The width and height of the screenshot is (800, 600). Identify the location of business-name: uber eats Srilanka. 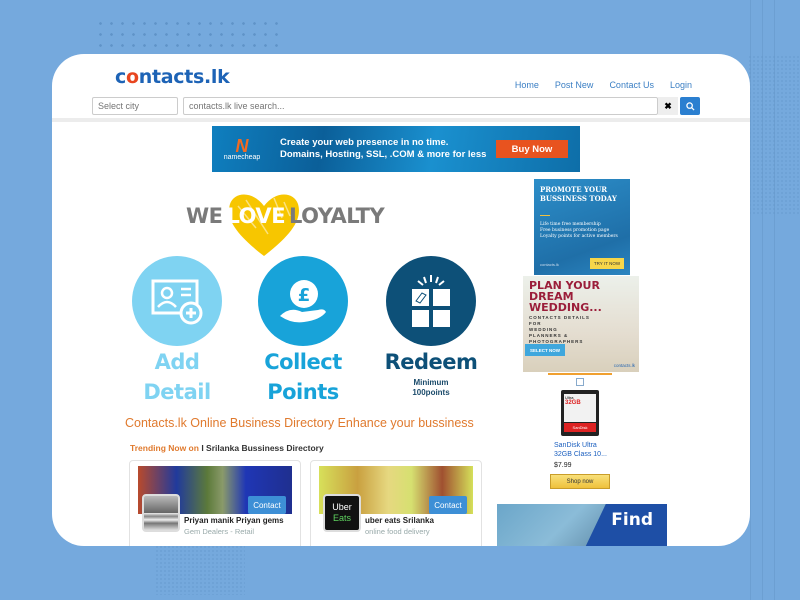
(399, 520).